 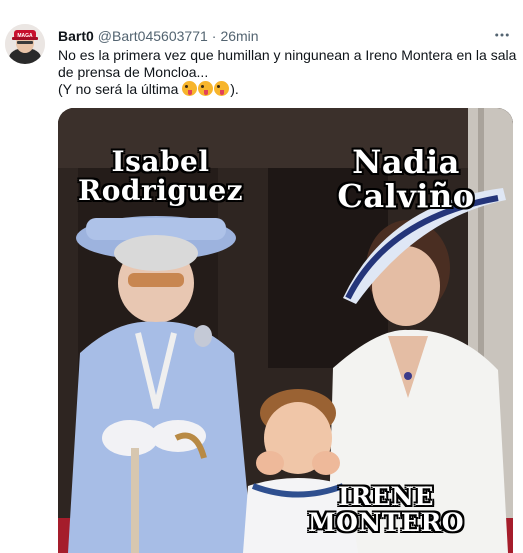 What do you see at coordinates (160, 161) in the screenshot?
I see `label-left-line1: Isabel` at bounding box center [160, 161].